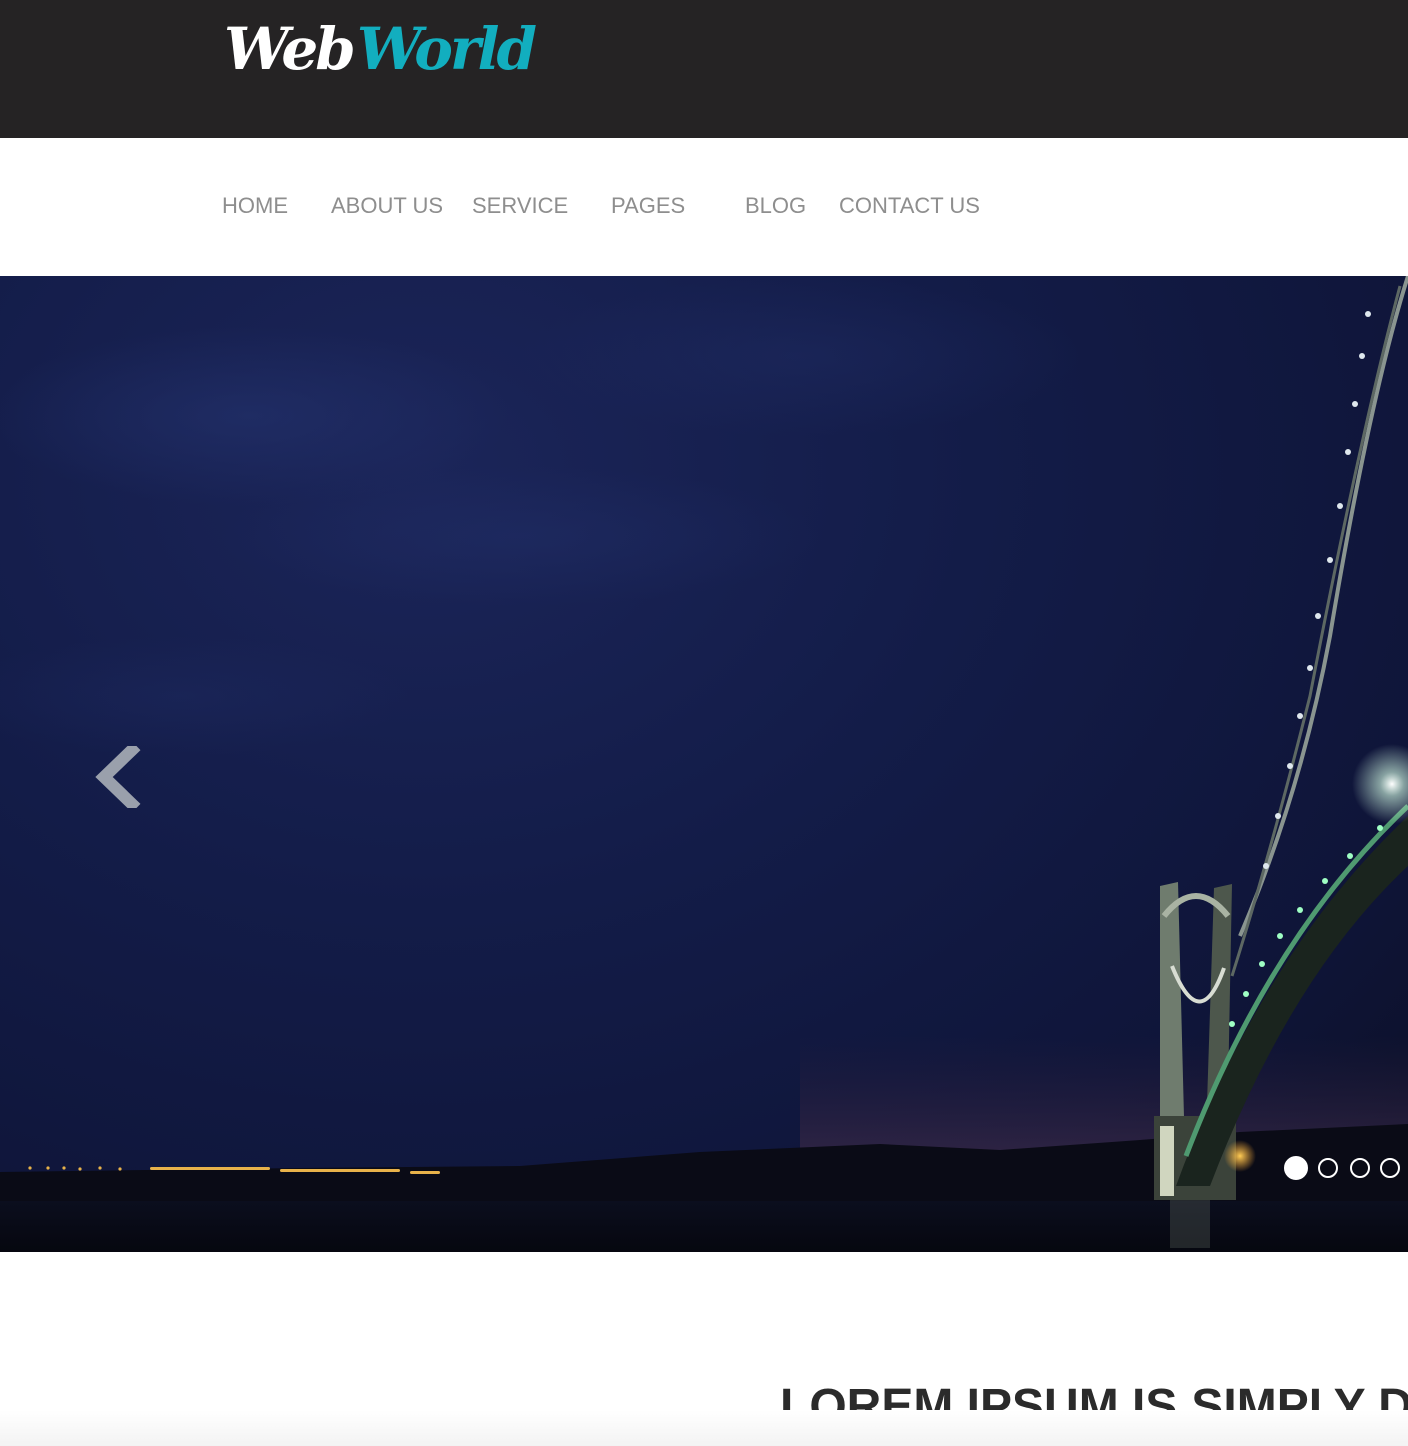 The height and width of the screenshot is (1446, 1408). Describe the element at coordinates (520, 206) in the screenshot. I see `nav-item-service: SERVICE` at that location.